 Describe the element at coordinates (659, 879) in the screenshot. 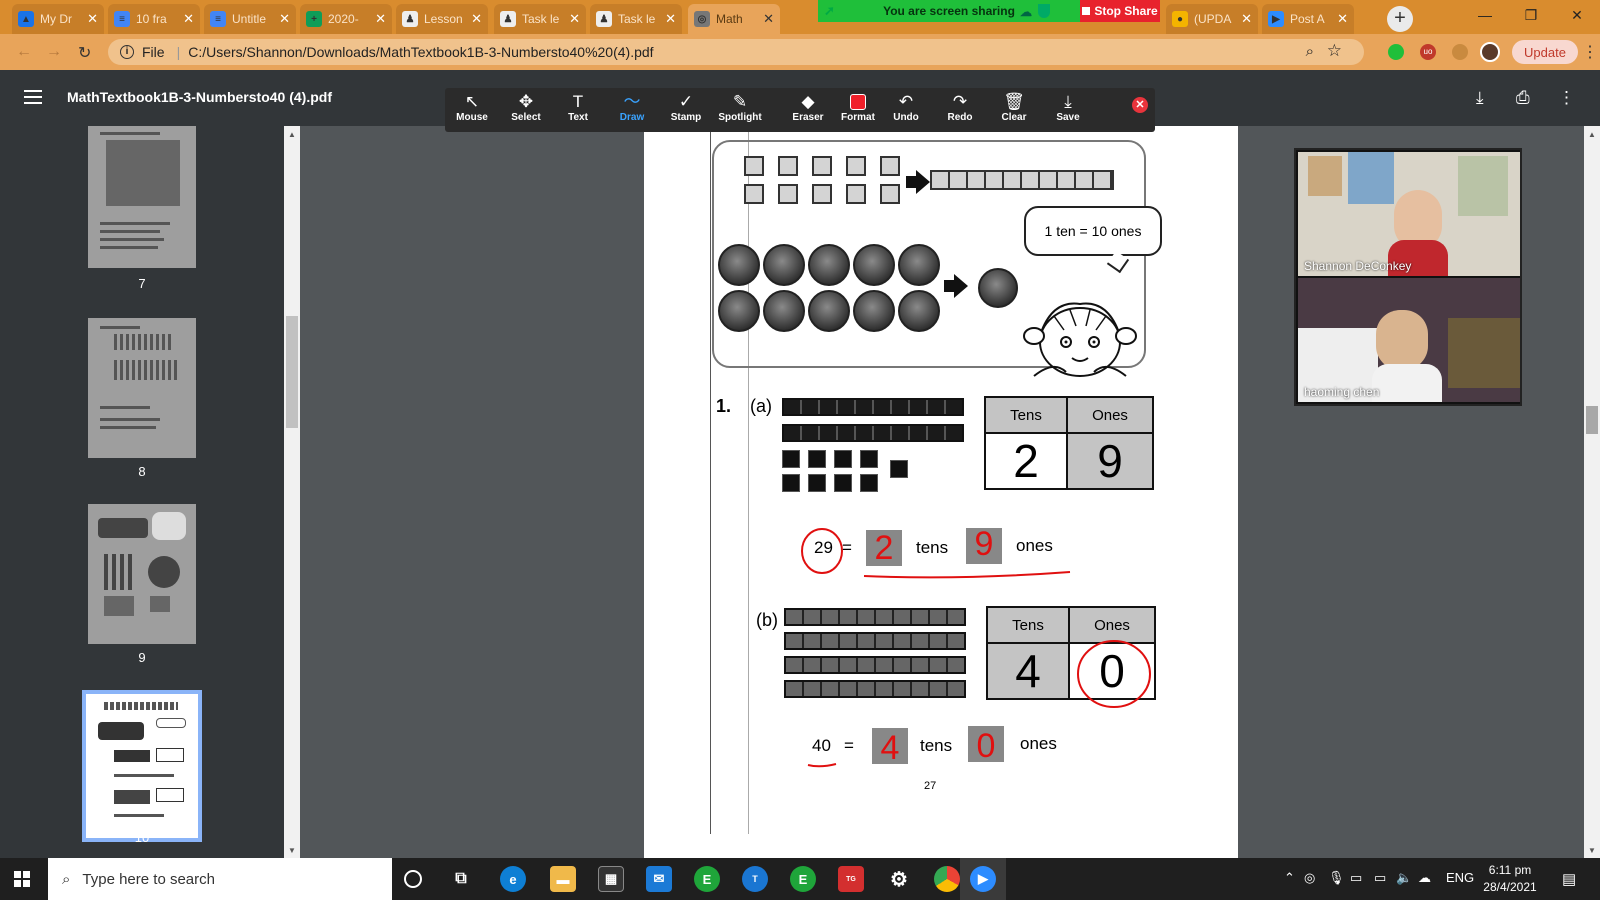

I see `mail-icon: ✉` at that location.